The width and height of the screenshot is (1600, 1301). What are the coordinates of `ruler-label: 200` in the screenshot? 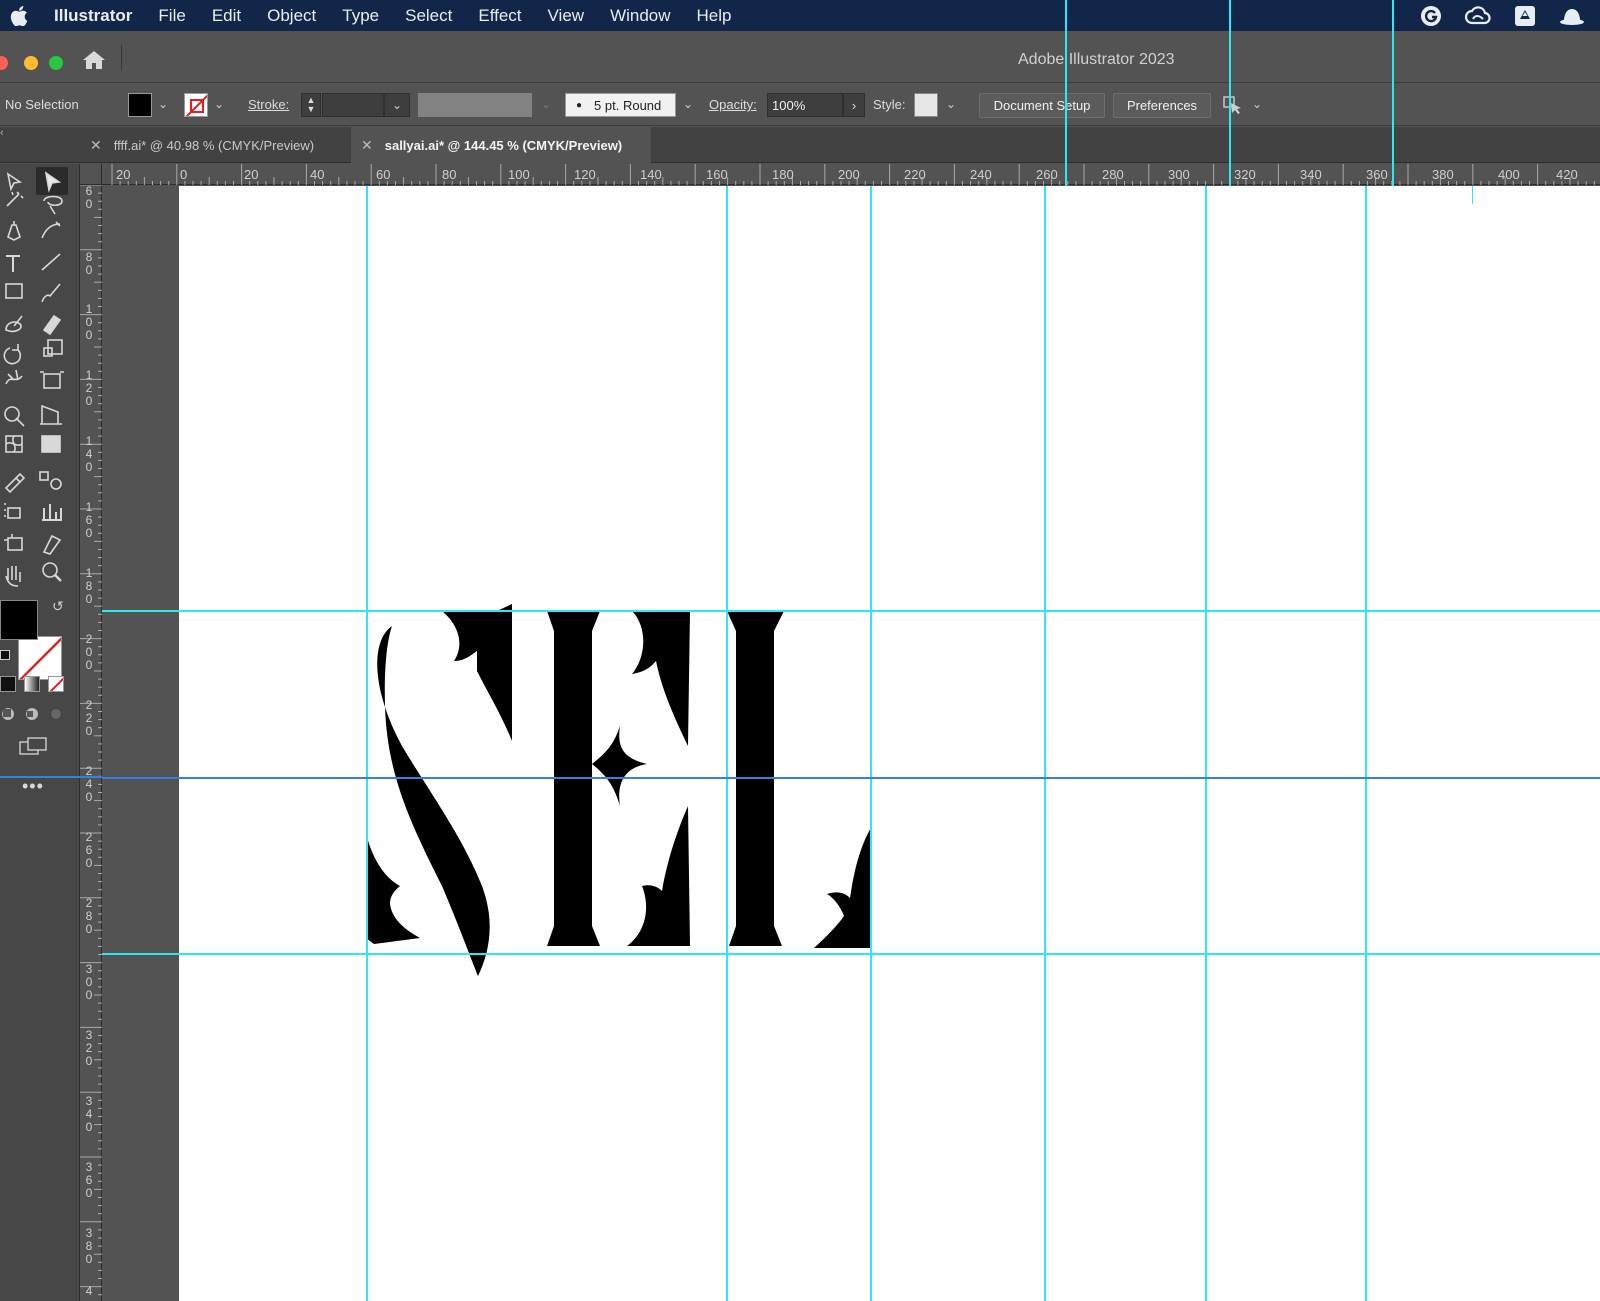 It's located at (849, 174).